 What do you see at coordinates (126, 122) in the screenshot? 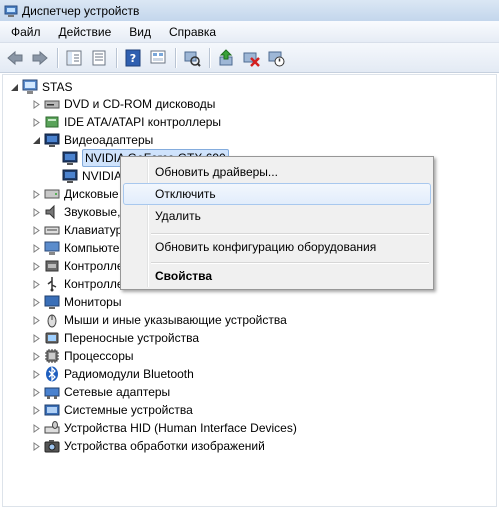
I see `tree-item-ide: IDE ATA/ATAPI контроллеры` at bounding box center [126, 122].